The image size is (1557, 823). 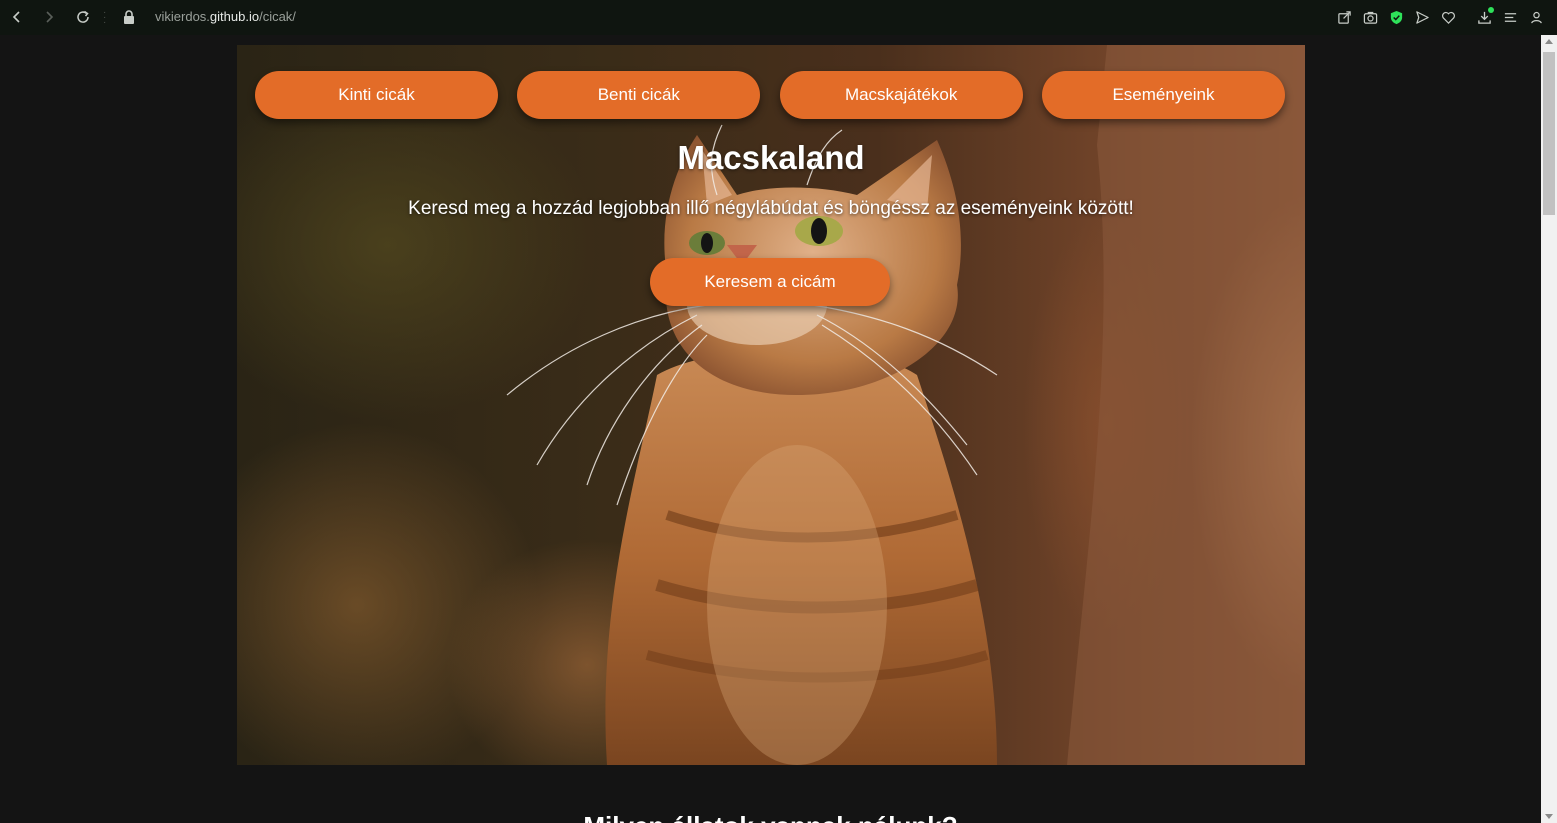 I want to click on address-bar: vikierdos.github.io/cicak/, so click(x=225, y=16).